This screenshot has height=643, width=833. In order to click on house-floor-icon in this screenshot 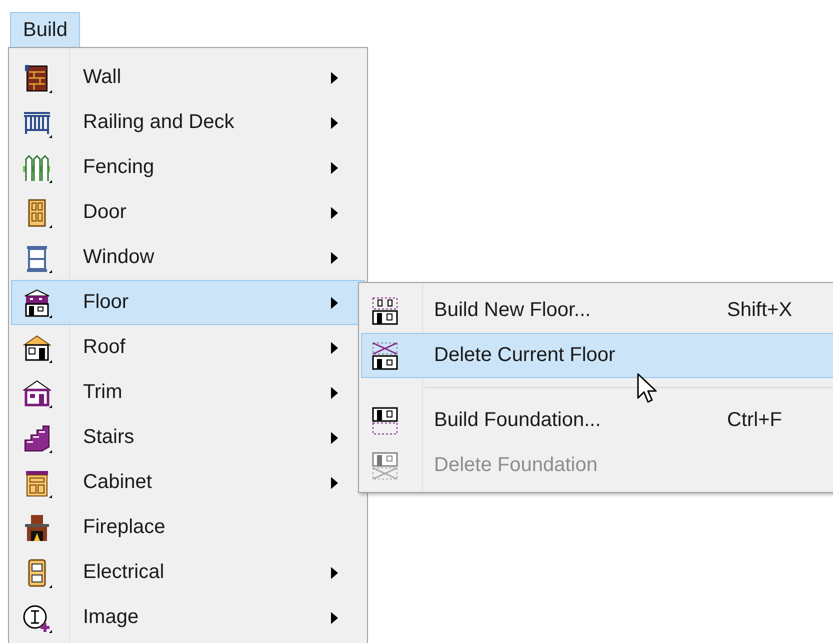, I will do `click(37, 303)`.